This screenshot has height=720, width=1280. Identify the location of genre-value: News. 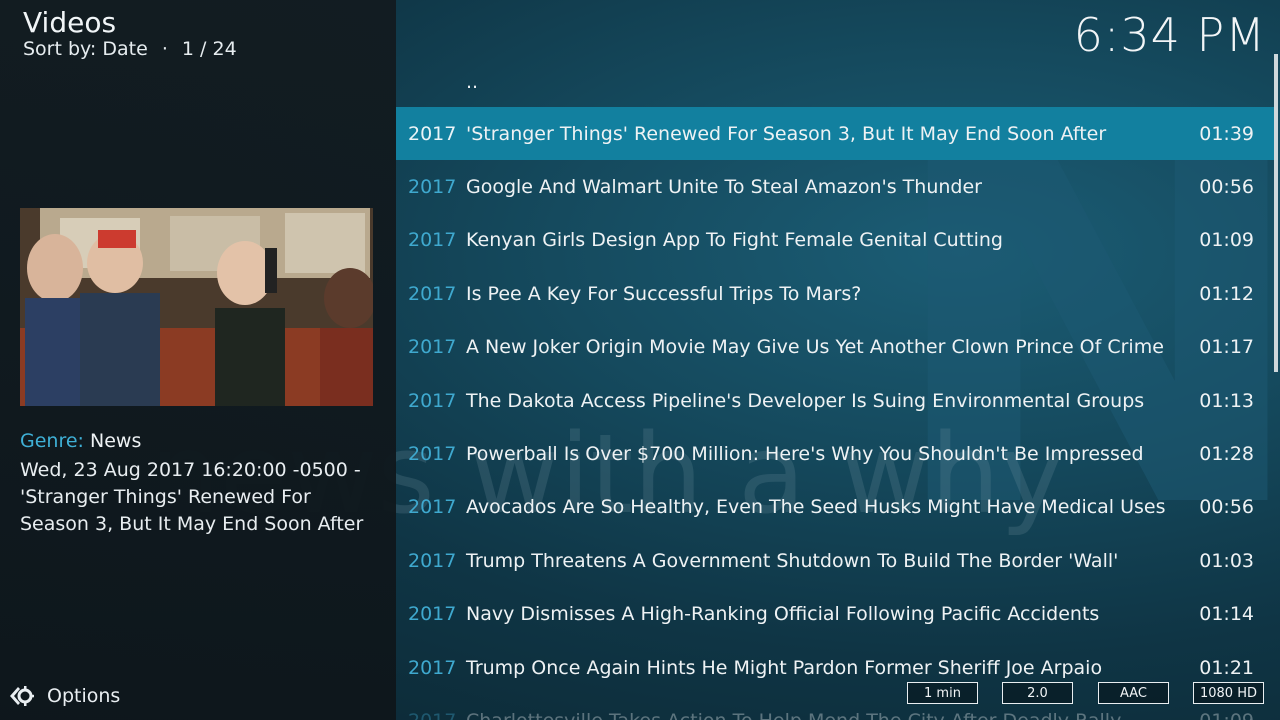
(116, 441).